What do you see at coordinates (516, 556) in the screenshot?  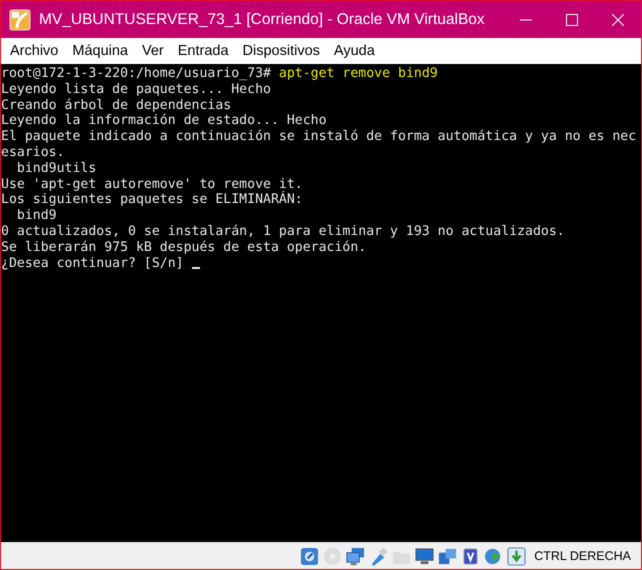 I see `download-icon` at bounding box center [516, 556].